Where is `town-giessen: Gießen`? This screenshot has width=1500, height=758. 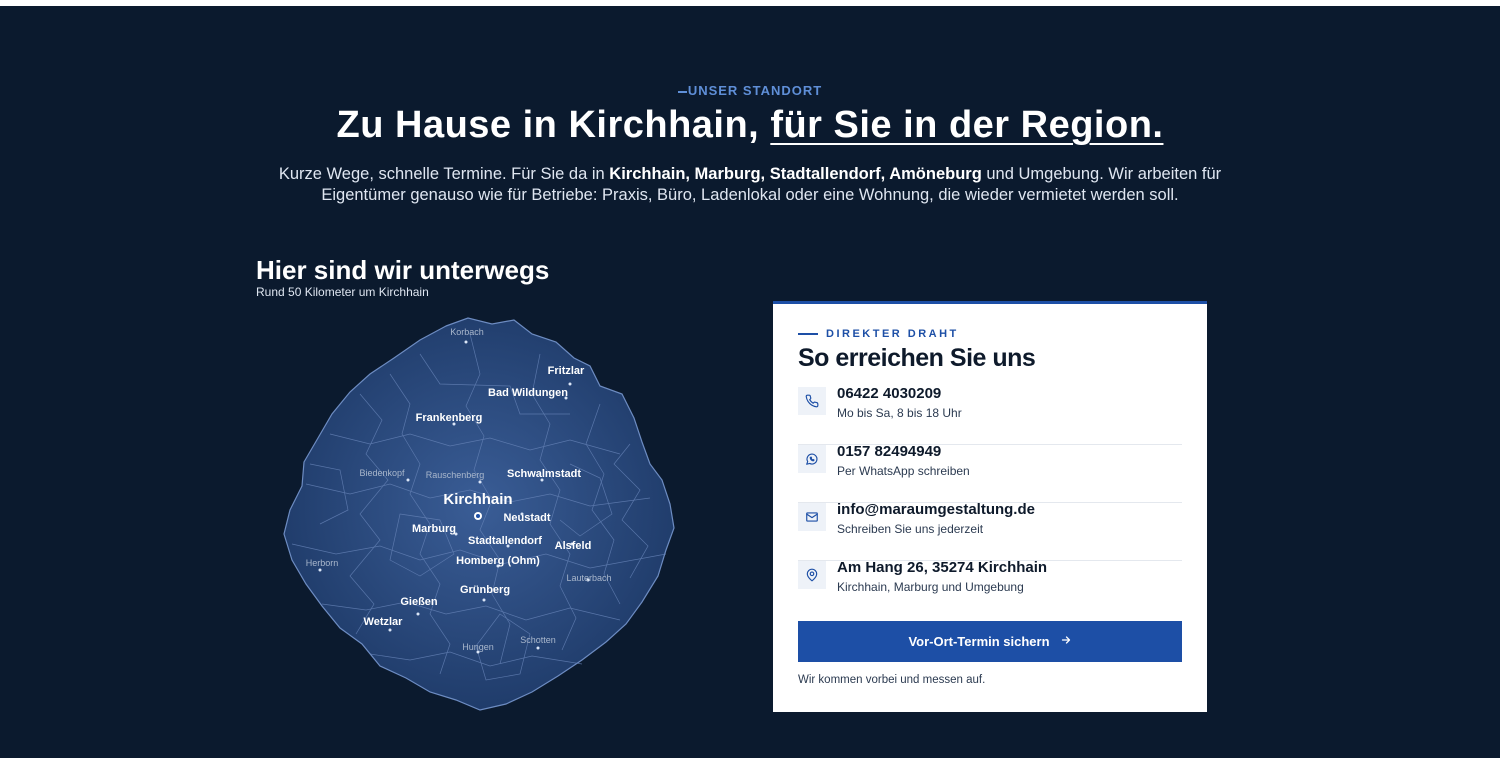 town-giessen: Gießen is located at coordinates (419, 602).